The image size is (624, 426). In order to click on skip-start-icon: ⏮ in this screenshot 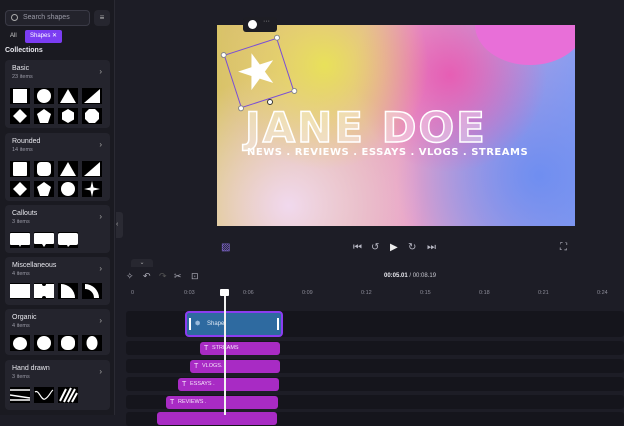, I will do `click(357, 247)`.